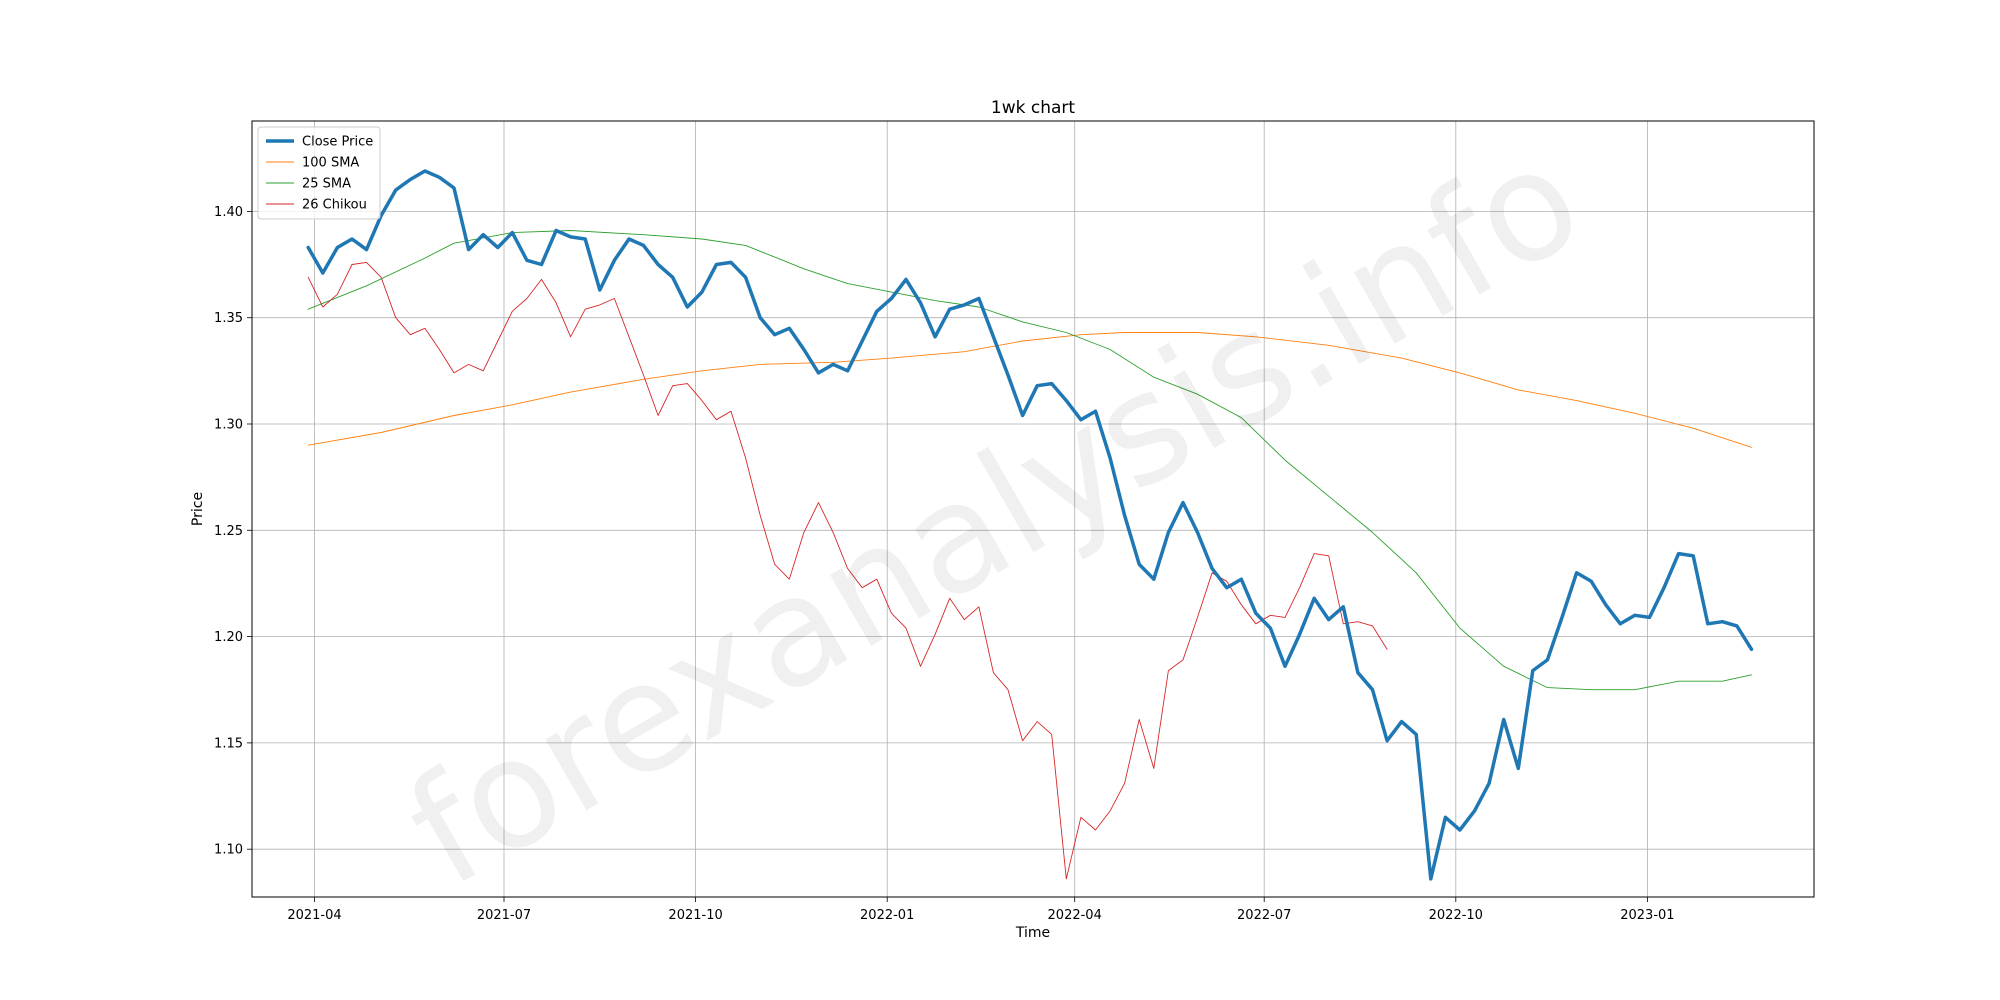  I want to click on x-tick-label: 2021-04, so click(314, 915).